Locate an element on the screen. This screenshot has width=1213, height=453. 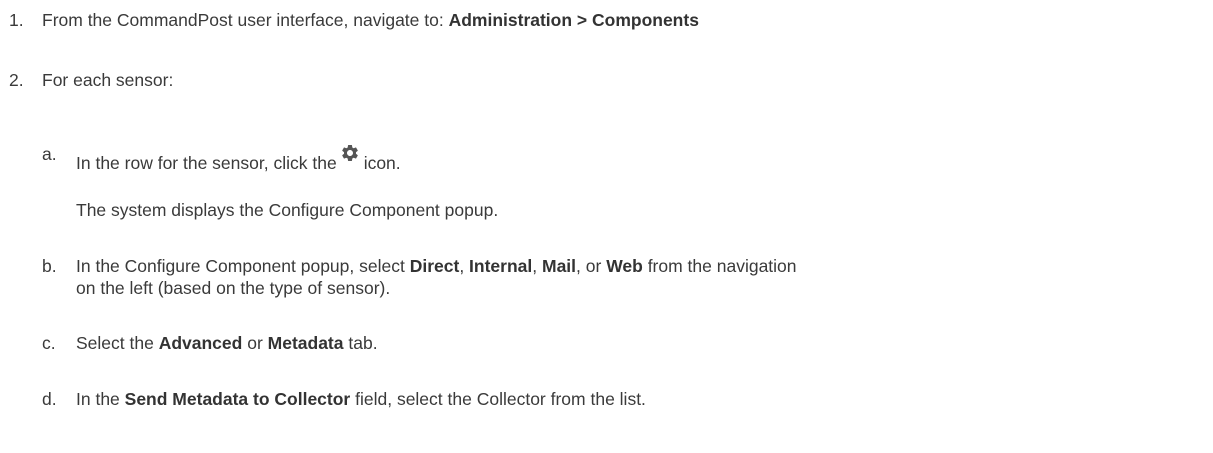
option-internal: Internal is located at coordinates (501, 266).